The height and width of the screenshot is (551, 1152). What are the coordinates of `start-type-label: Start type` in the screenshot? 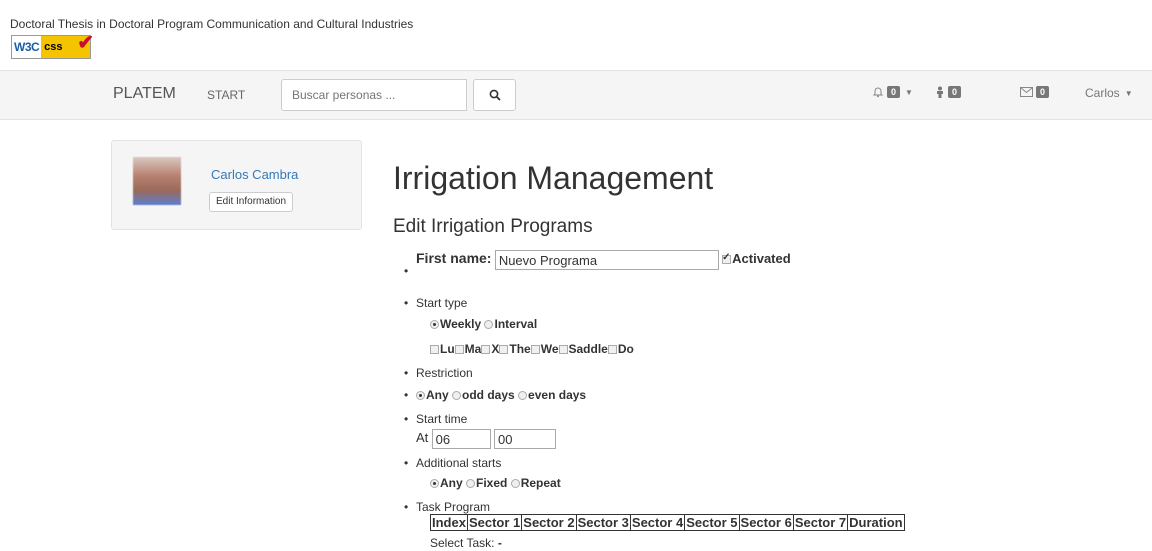 It's located at (442, 303).